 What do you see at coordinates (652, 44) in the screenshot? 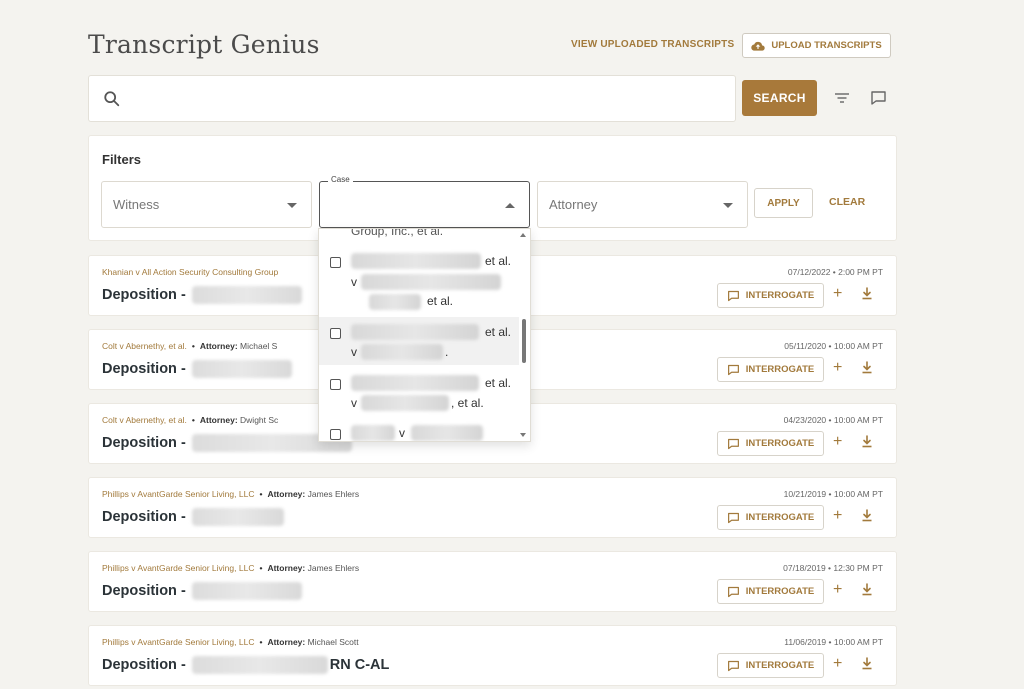
I see `view-uploaded-transcripts-link: VIEW UPLOADED TRANSCRIPTS` at bounding box center [652, 44].